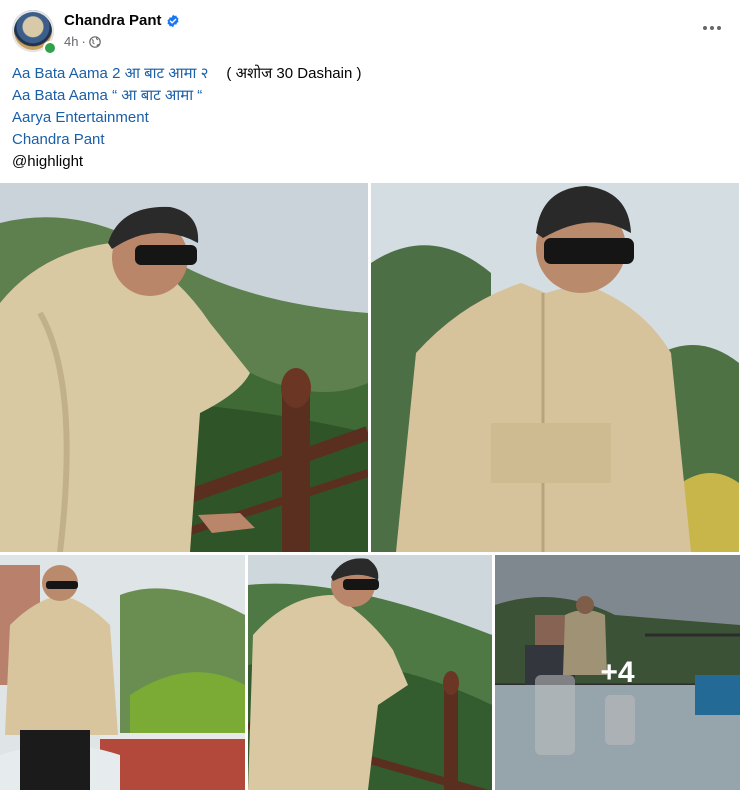 The width and height of the screenshot is (742, 790). I want to click on photo-5: +4, so click(617, 672).